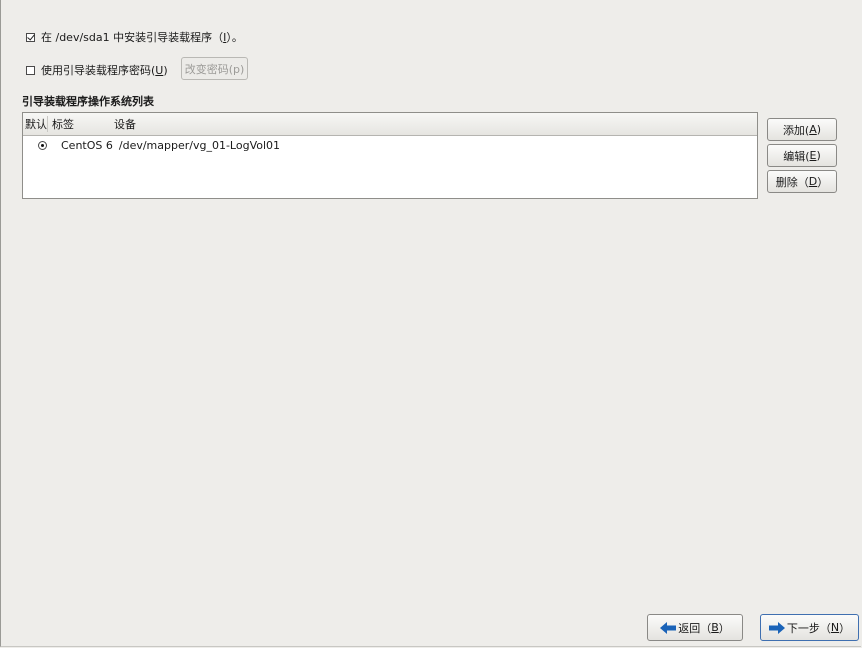 The width and height of the screenshot is (862, 648). I want to click on install-bootloader-label: 在 /dev/sda1 中安装引导装载程序（I）。, so click(142, 37).